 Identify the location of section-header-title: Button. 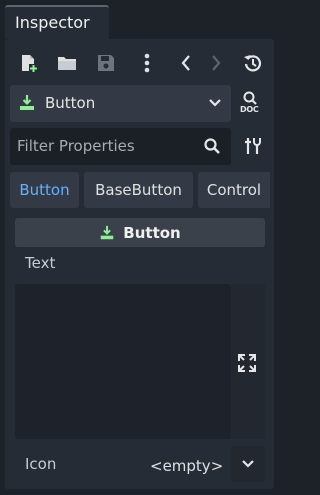
(152, 232).